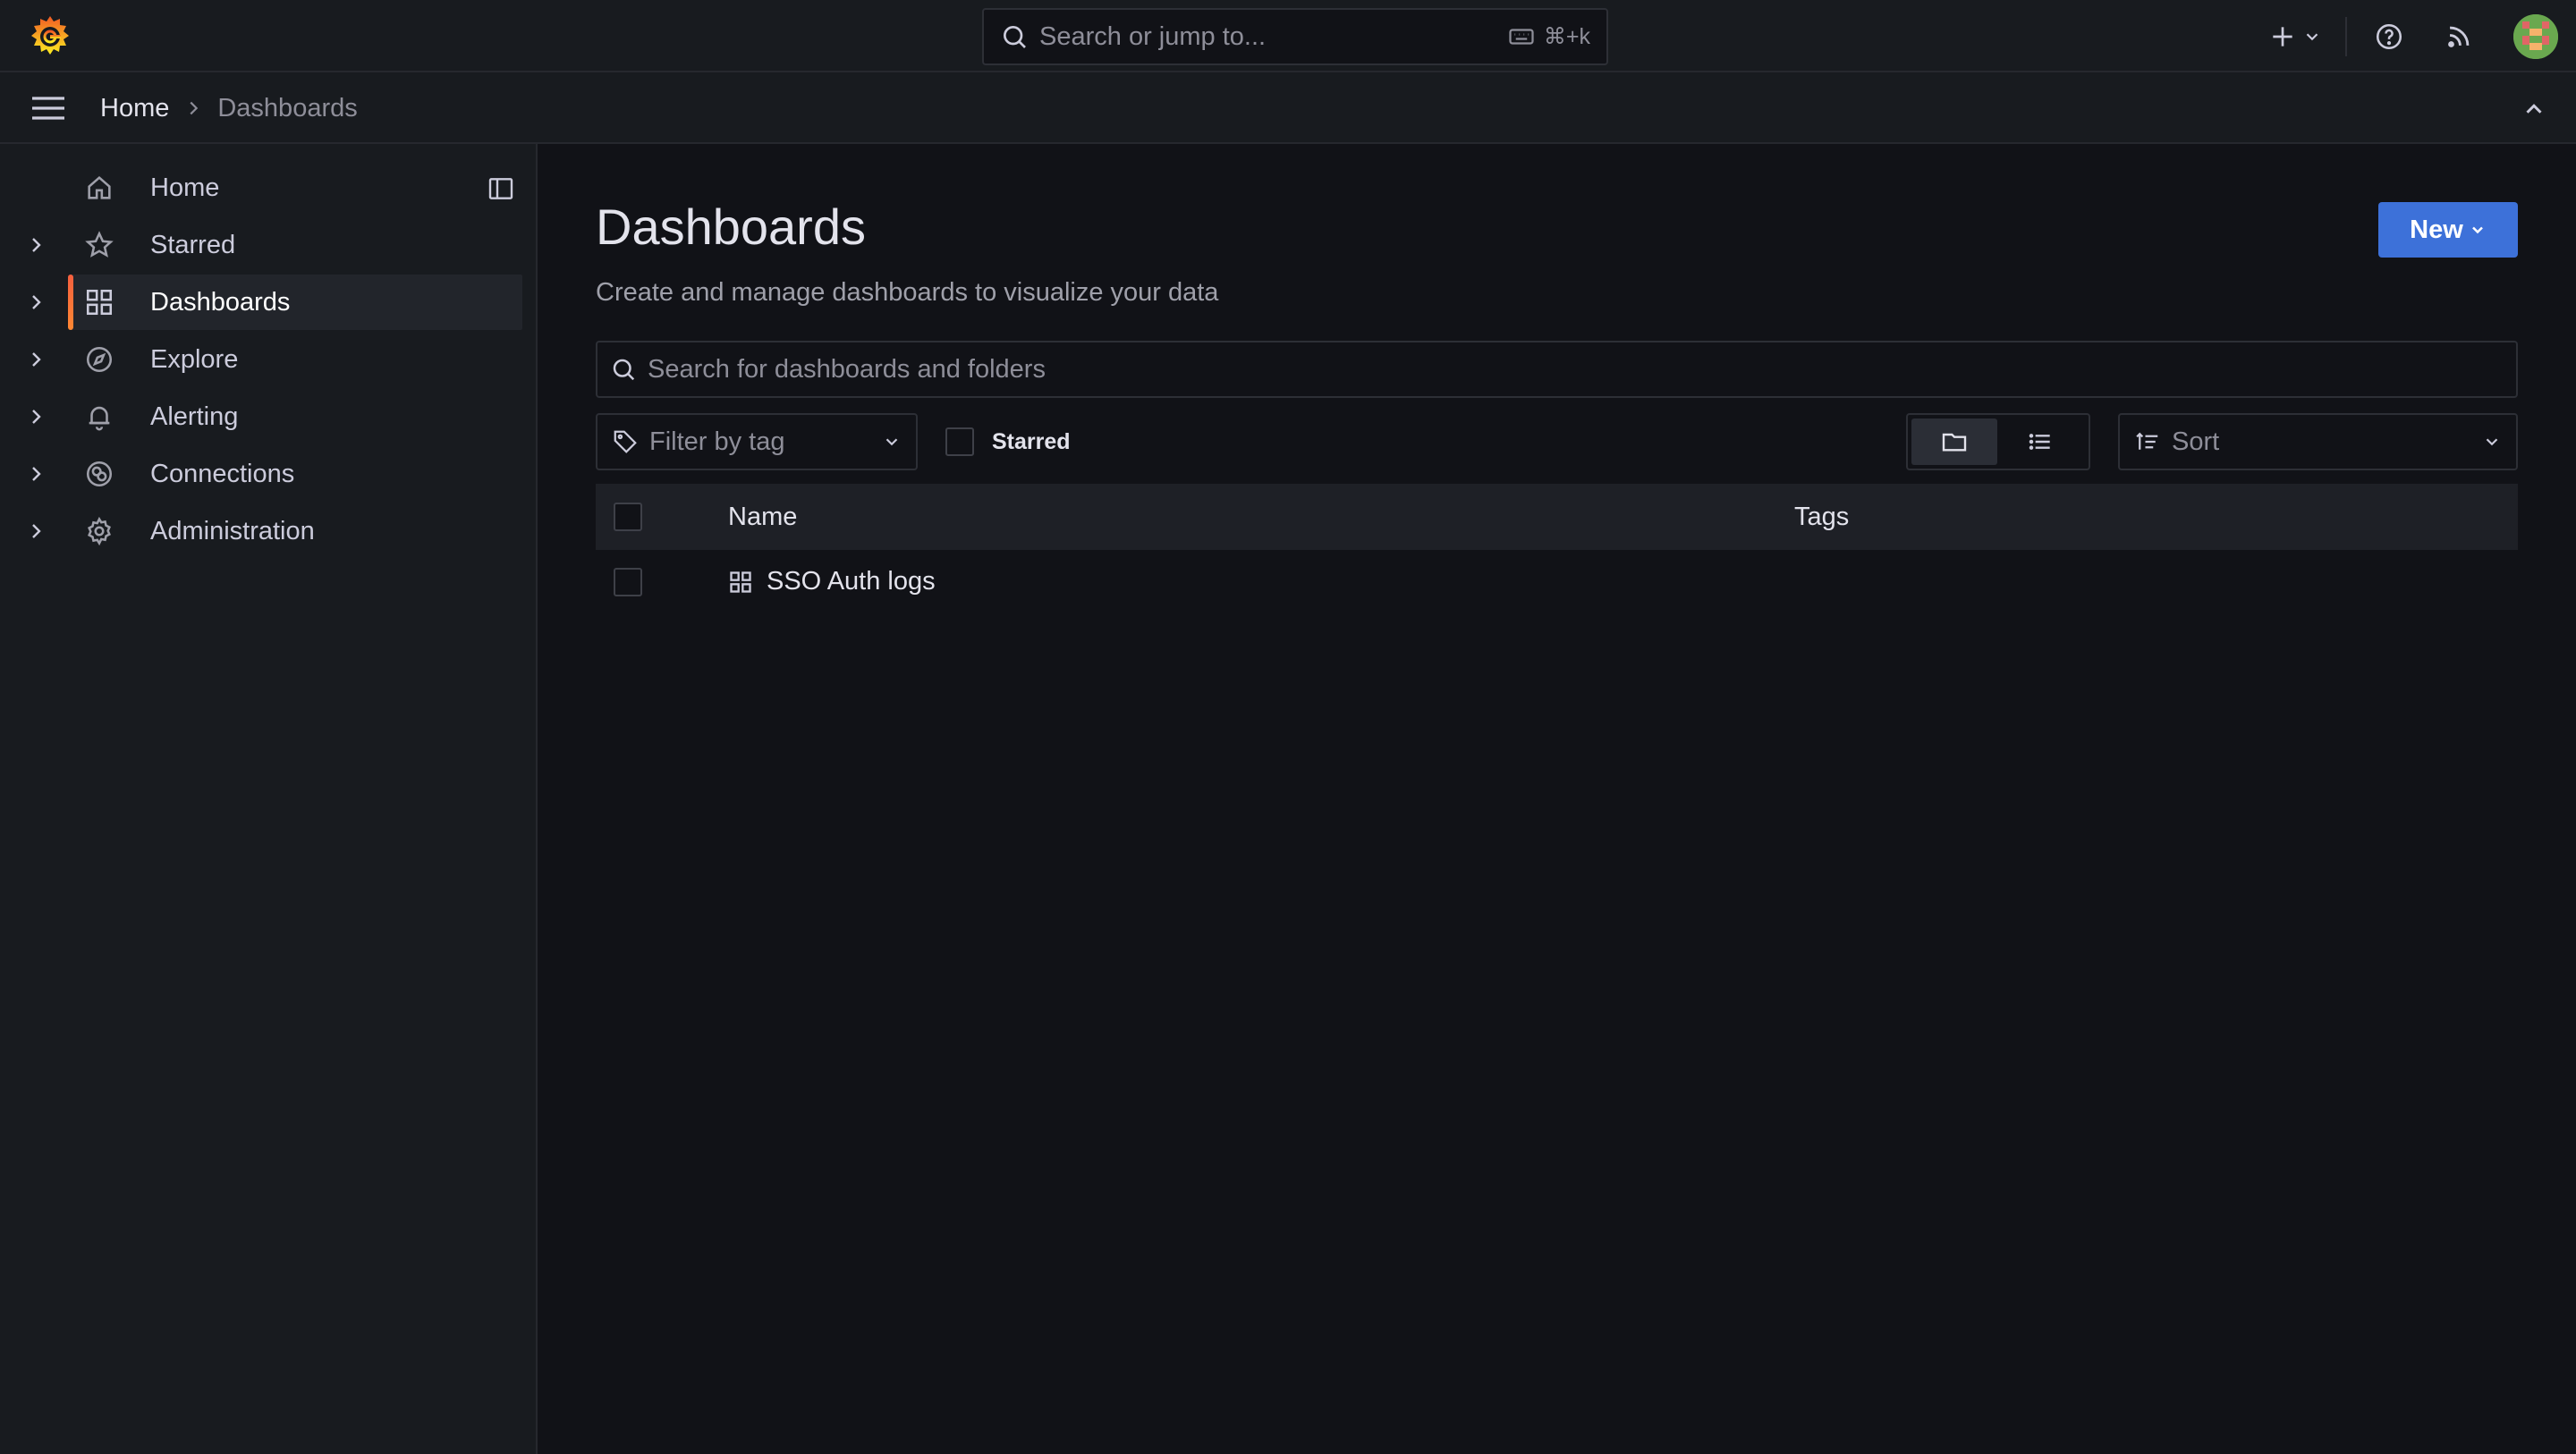 This screenshot has height=1454, width=2576. What do you see at coordinates (220, 302) in the screenshot?
I see `sidebar-item-label: Dashboards` at bounding box center [220, 302].